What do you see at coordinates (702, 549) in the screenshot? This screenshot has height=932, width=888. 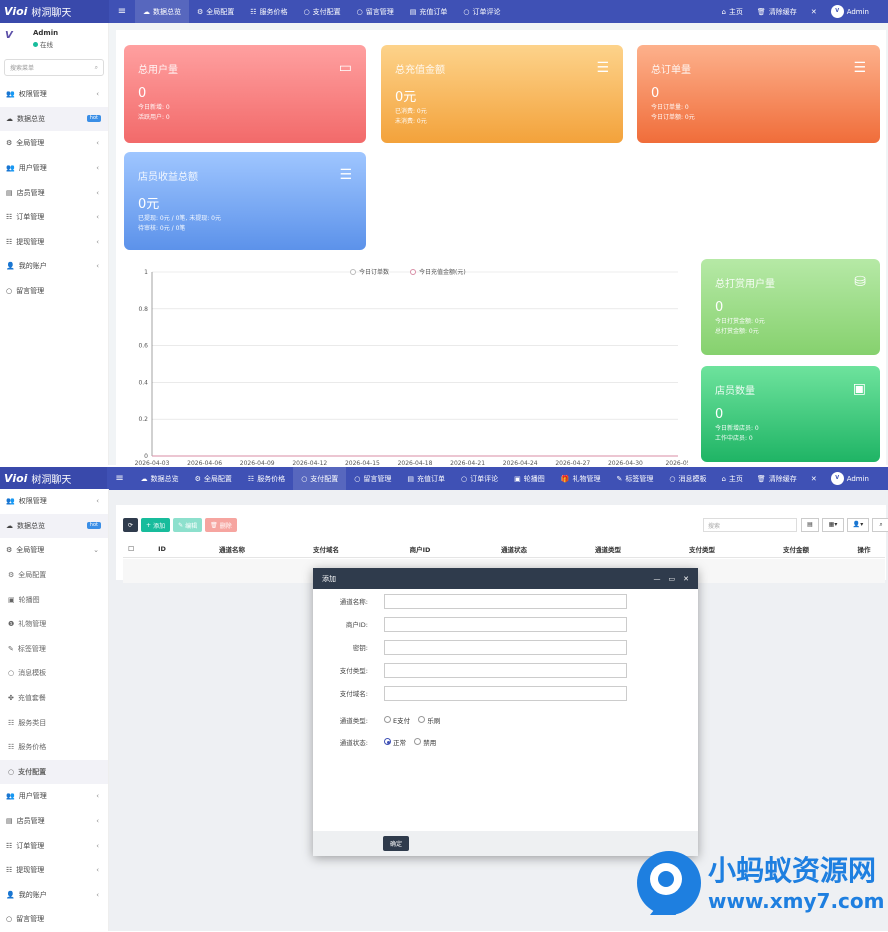 I see `column-header: 支付类型` at bounding box center [702, 549].